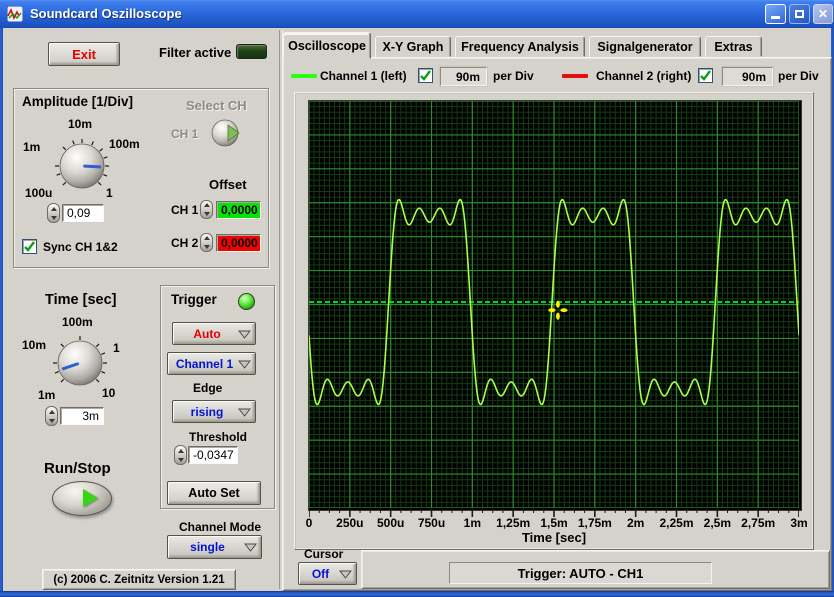 This screenshot has height=597, width=834. Describe the element at coordinates (575, 76) in the screenshot. I see `channel2-swatch` at that location.